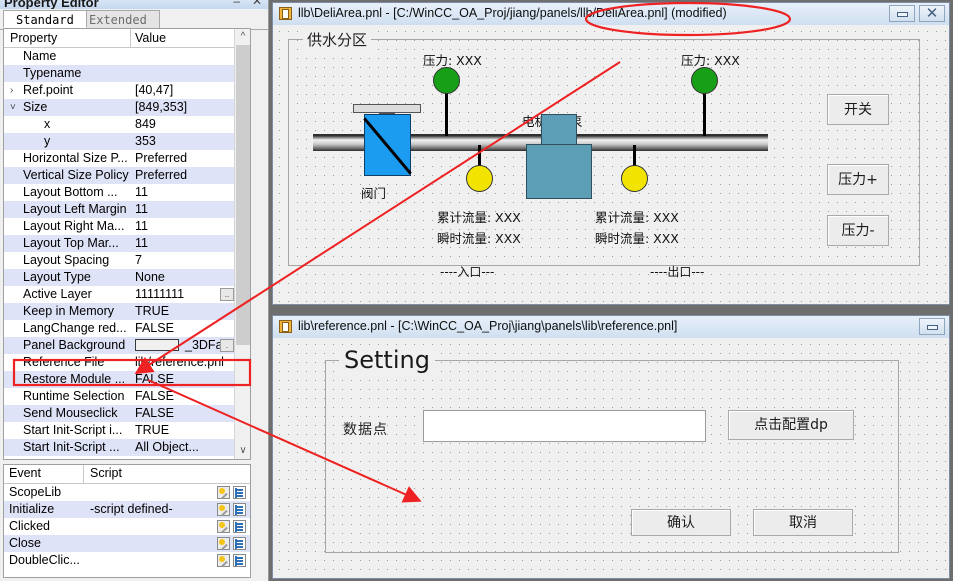 The image size is (953, 581). I want to click on window-reference-minimize-button, so click(932, 326).